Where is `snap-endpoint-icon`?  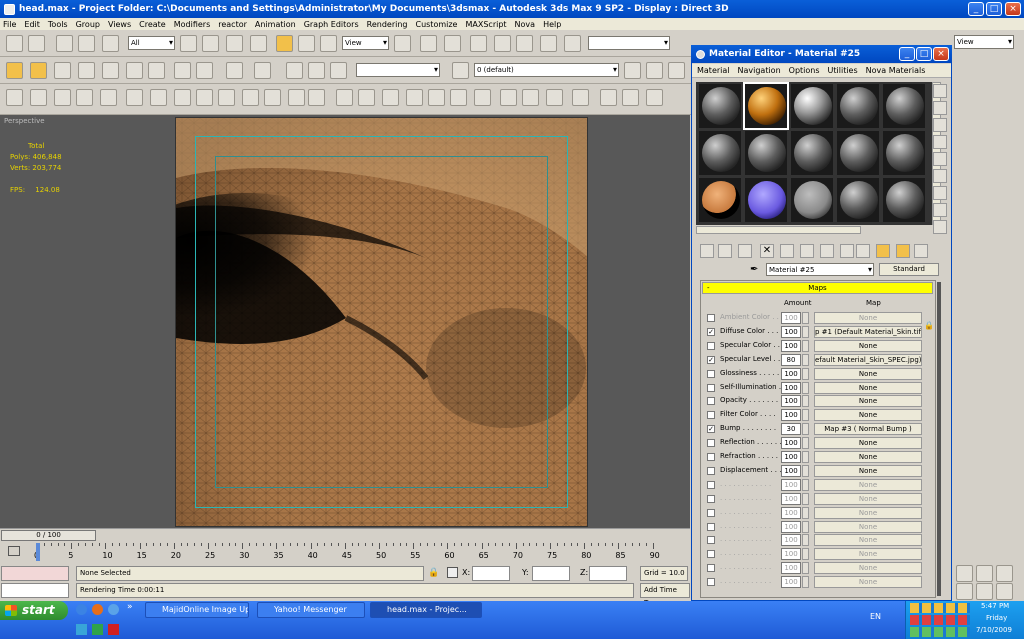
snap-endpoint-icon is located at coordinates (38, 70).